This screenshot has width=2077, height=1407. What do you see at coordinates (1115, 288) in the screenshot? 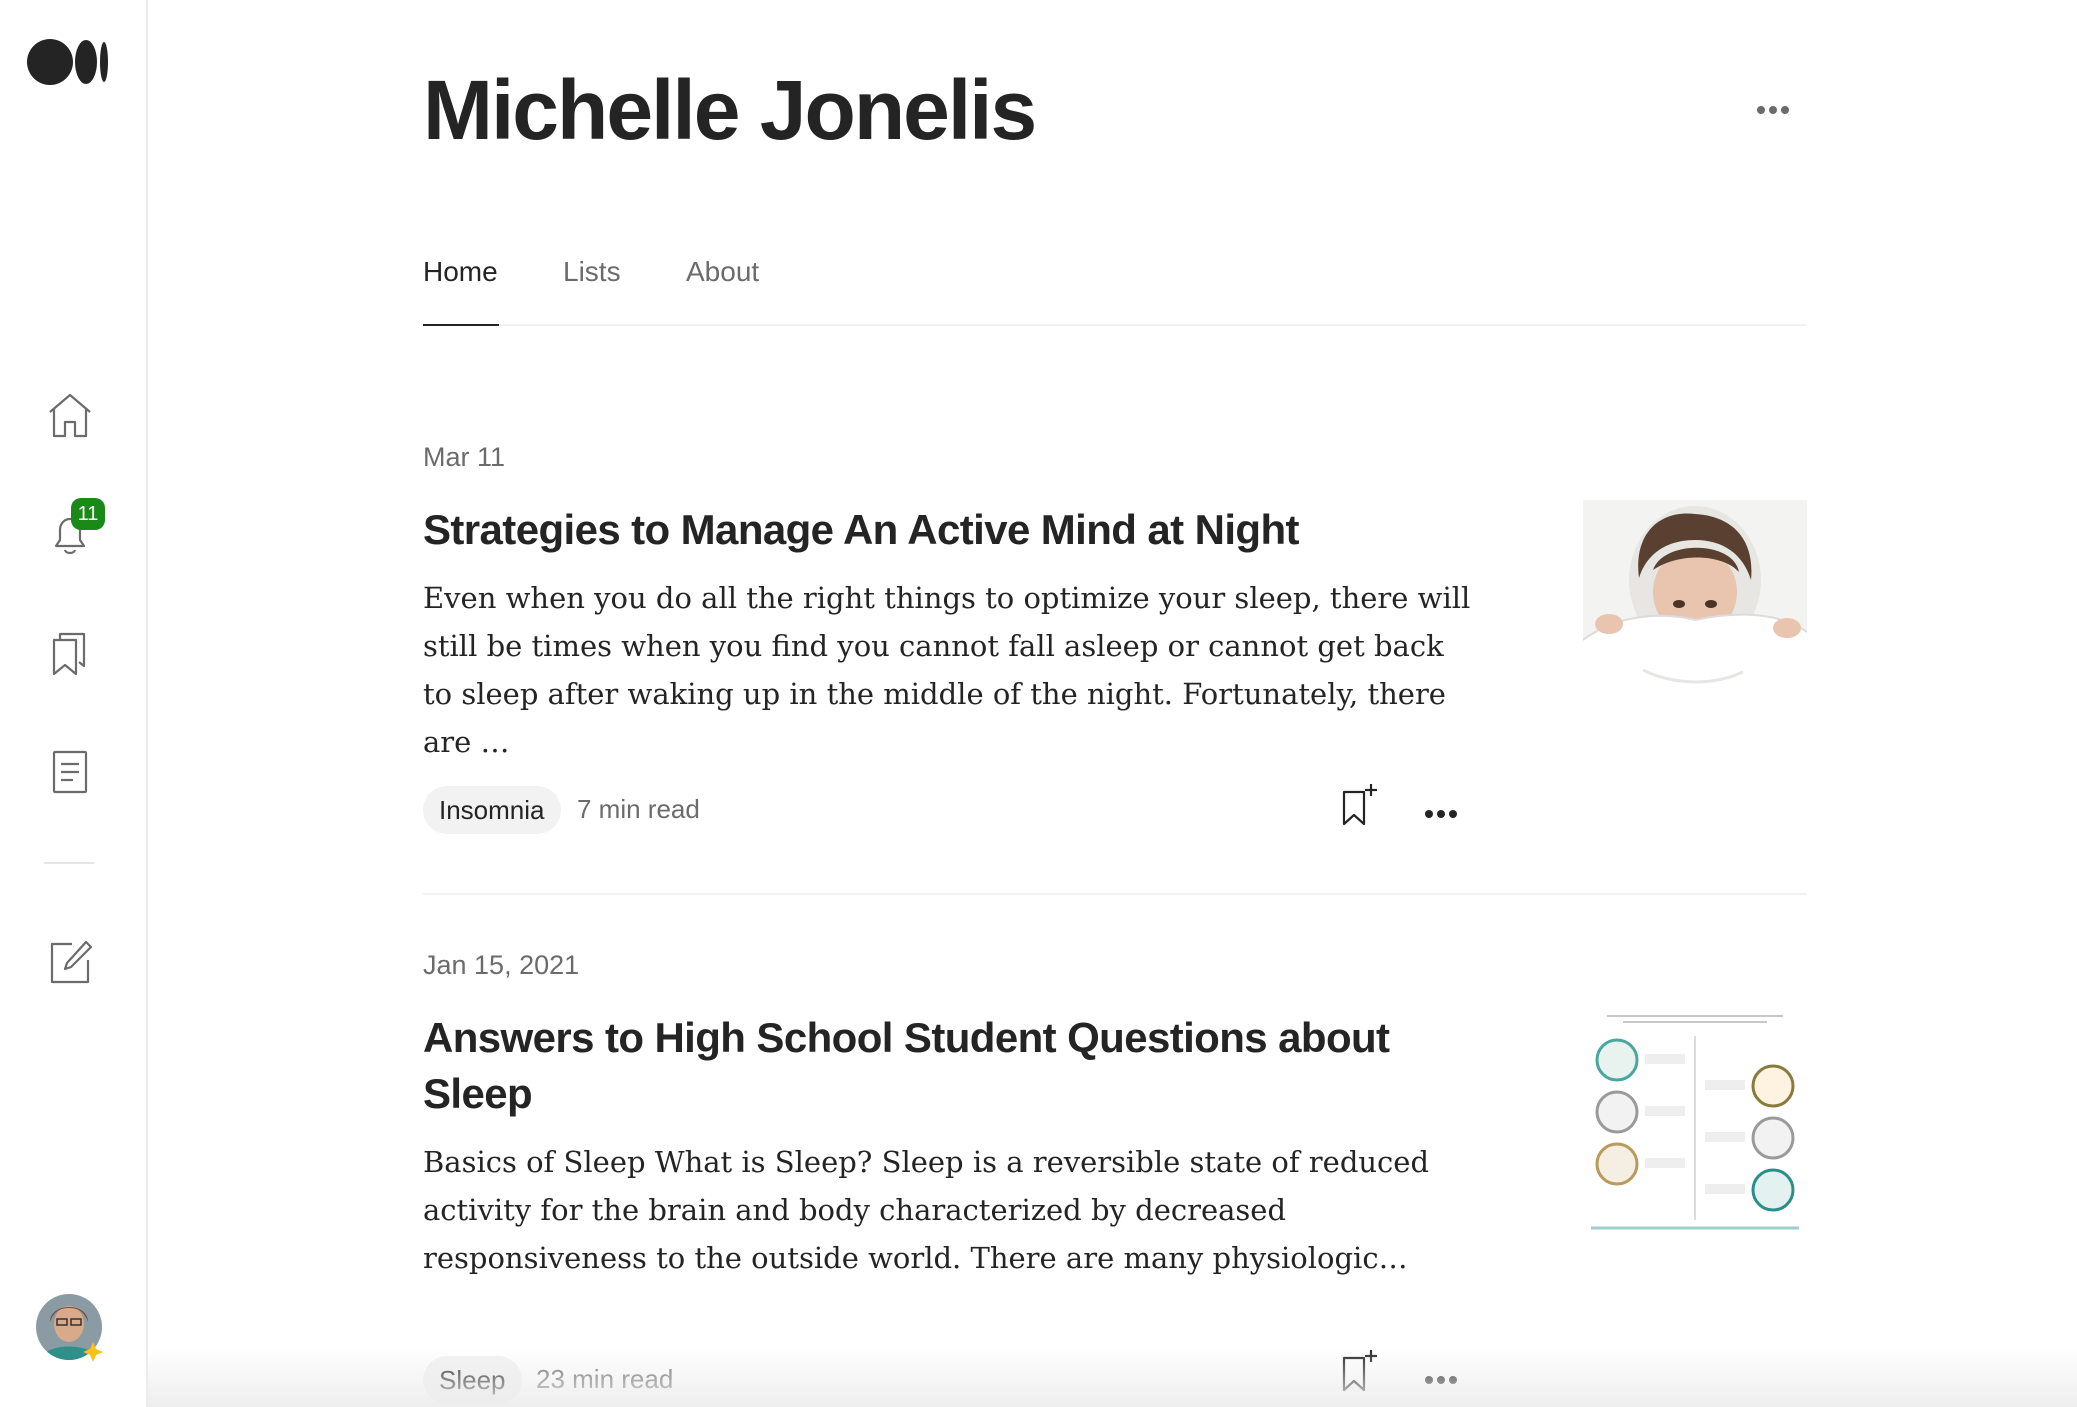
I see `profile-tabs: Home Lists About` at bounding box center [1115, 288].